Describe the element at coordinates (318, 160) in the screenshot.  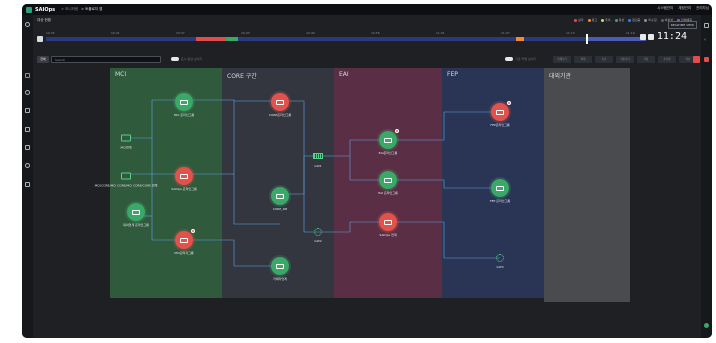
I see `node-gw1: GW1` at that location.